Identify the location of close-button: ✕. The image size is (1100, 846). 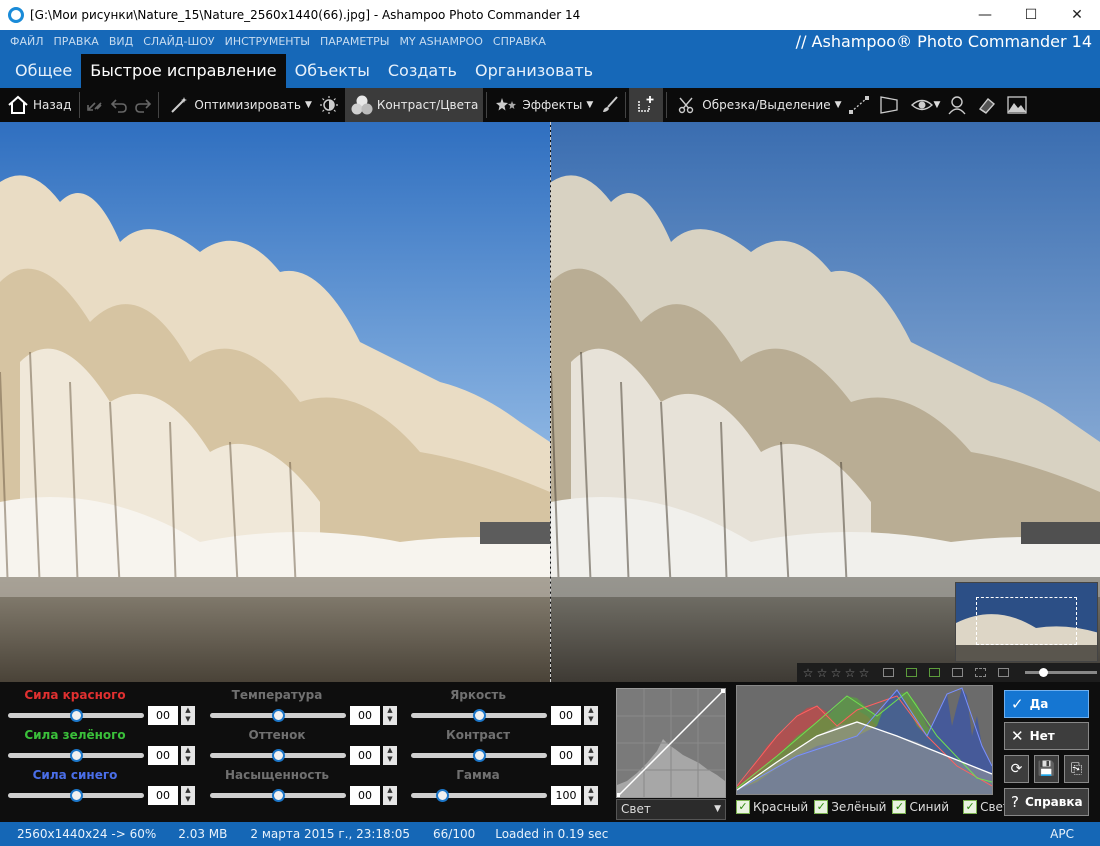
(1077, 15).